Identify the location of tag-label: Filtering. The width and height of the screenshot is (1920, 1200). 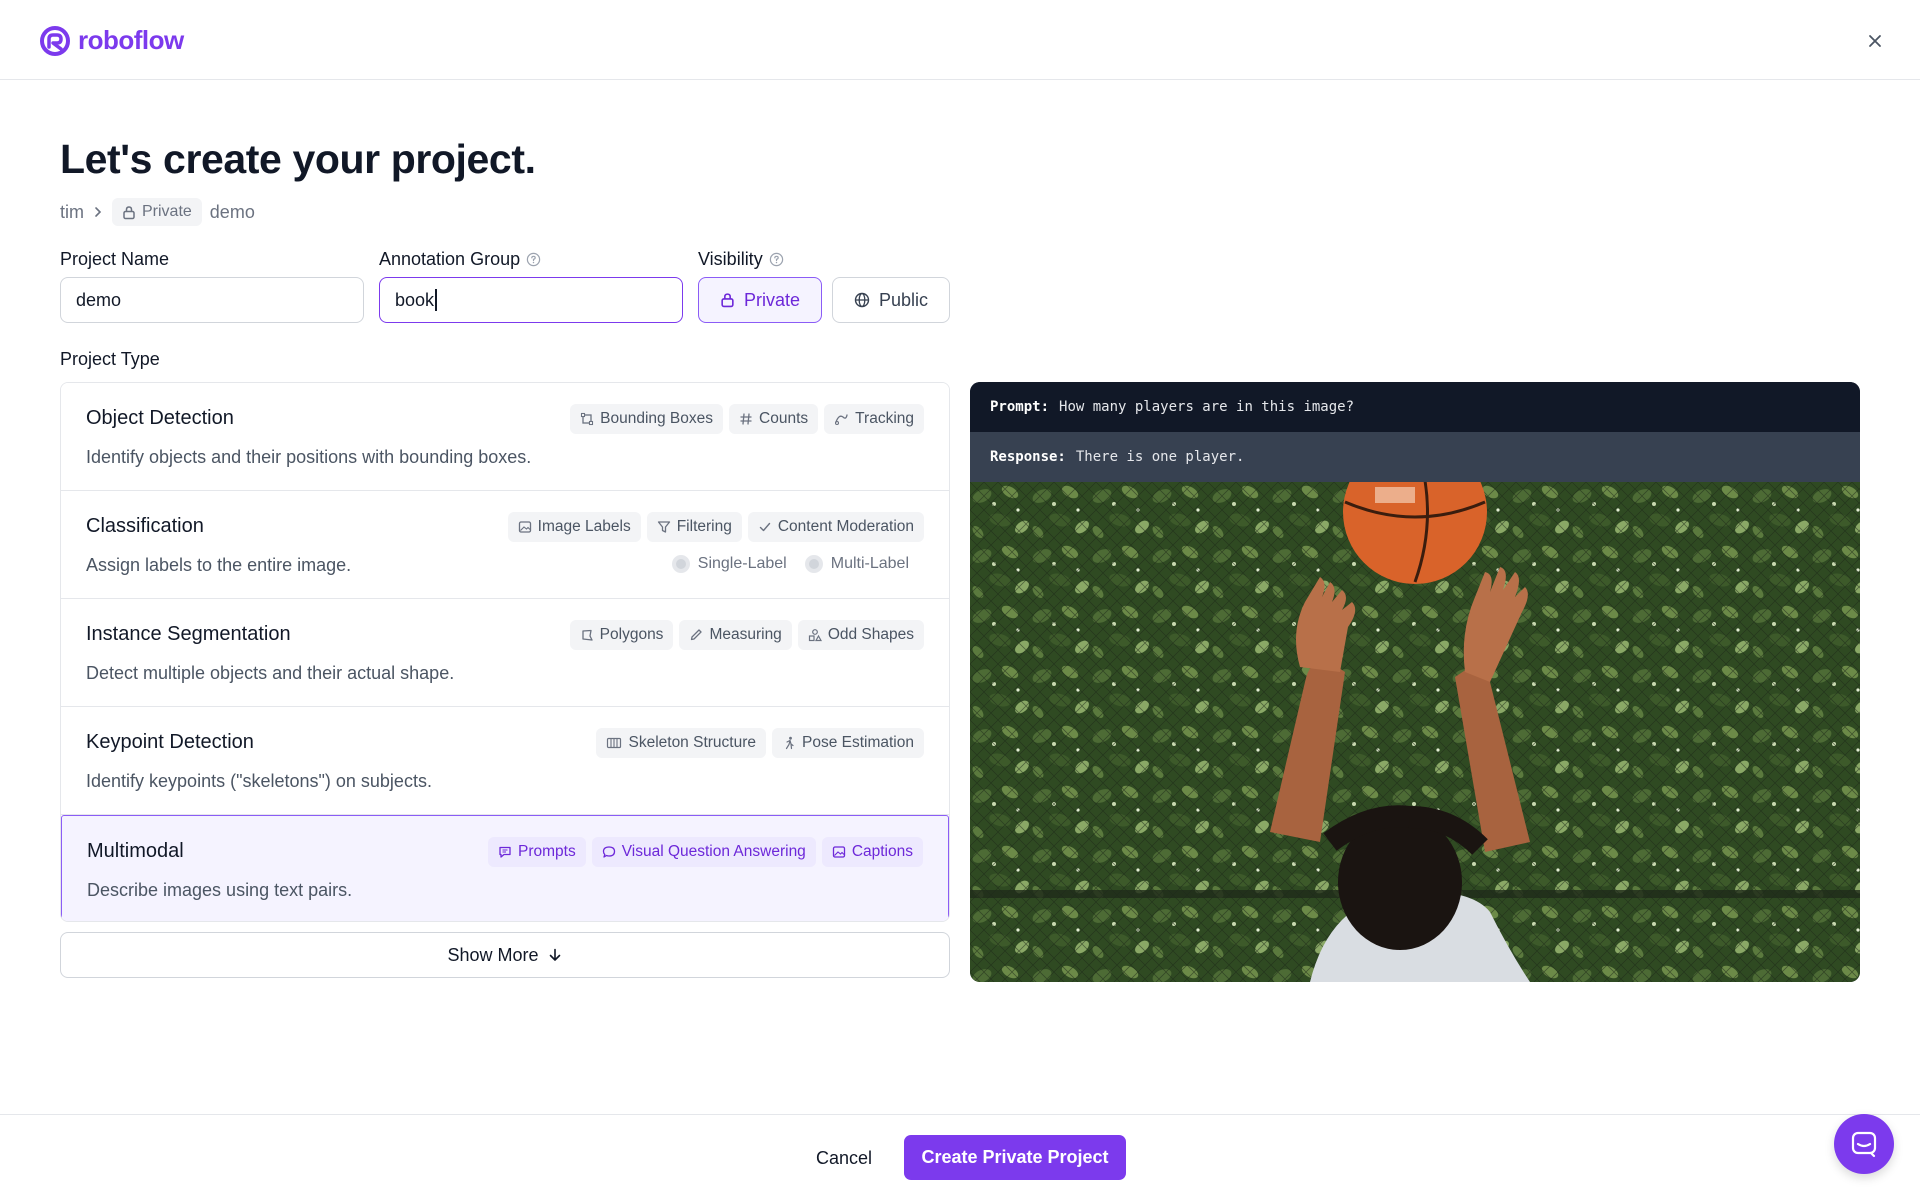
(704, 526).